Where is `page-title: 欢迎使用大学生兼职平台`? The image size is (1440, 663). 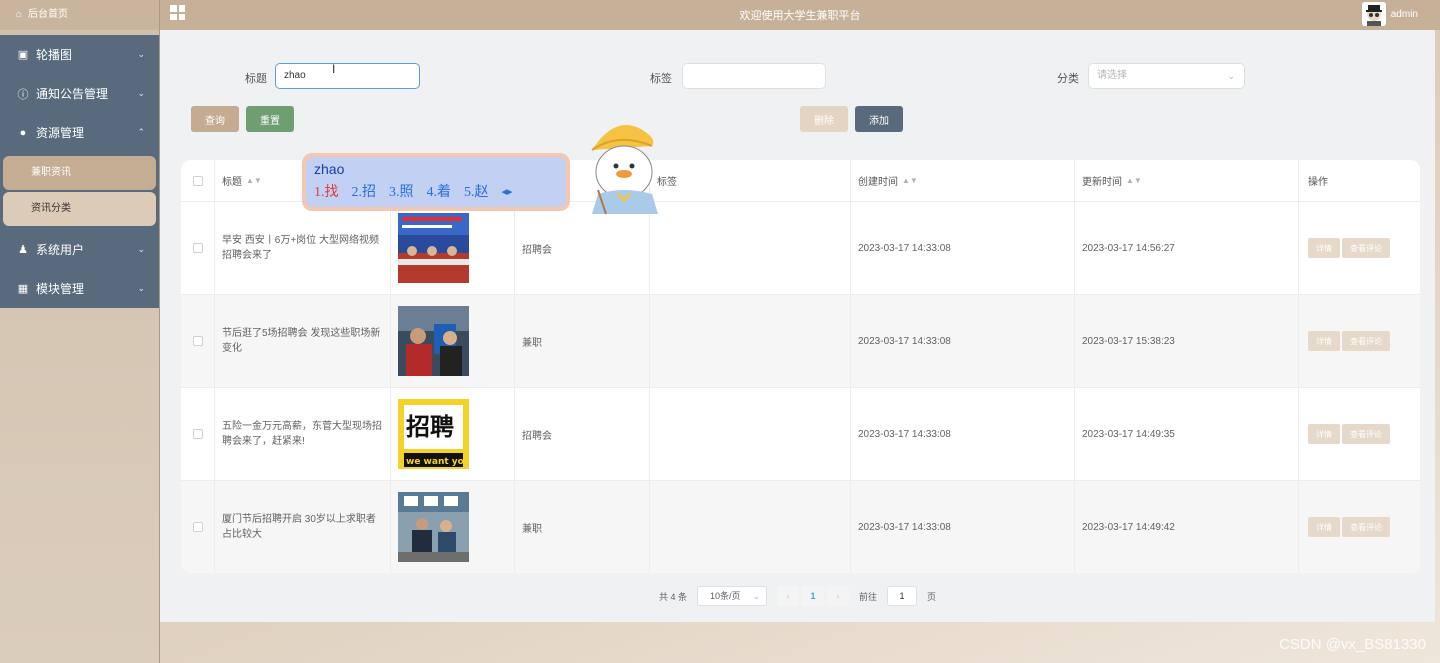 page-title: 欢迎使用大学生兼职平台 is located at coordinates (800, 16).